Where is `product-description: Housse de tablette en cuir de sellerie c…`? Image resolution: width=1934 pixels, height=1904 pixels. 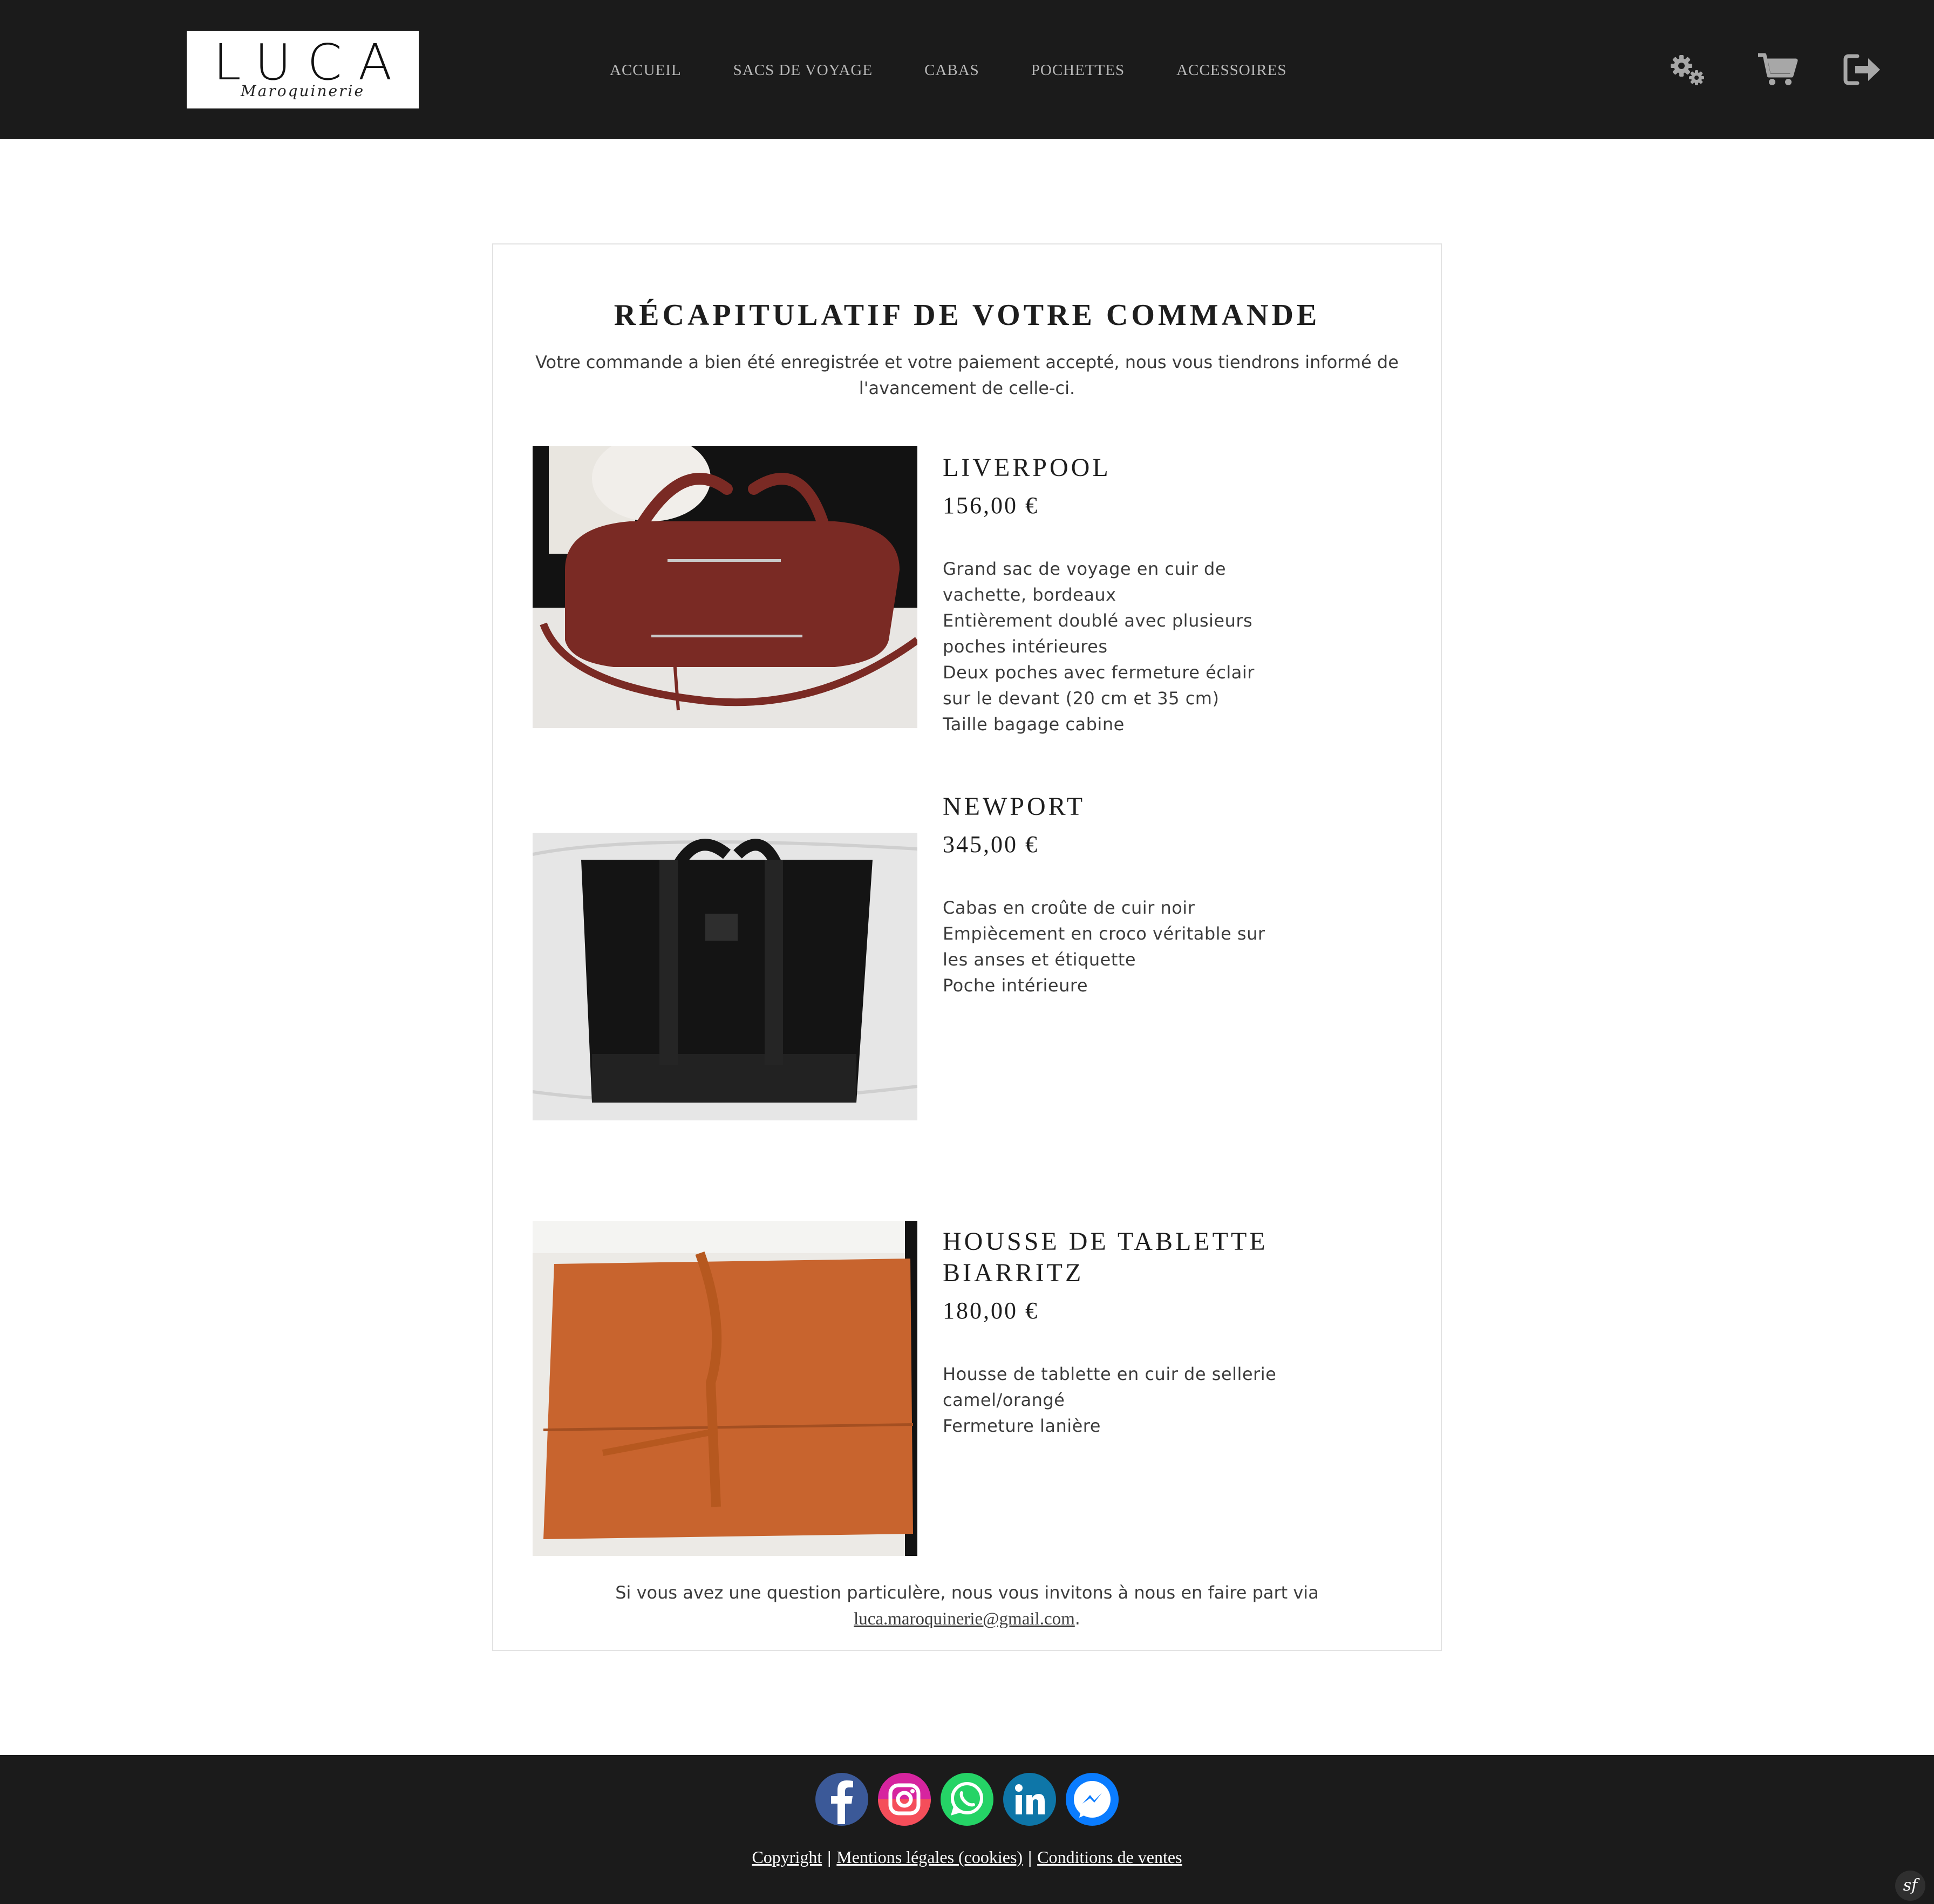
product-description: Housse de tablette en cuir de sellerie c… is located at coordinates (1131, 1400).